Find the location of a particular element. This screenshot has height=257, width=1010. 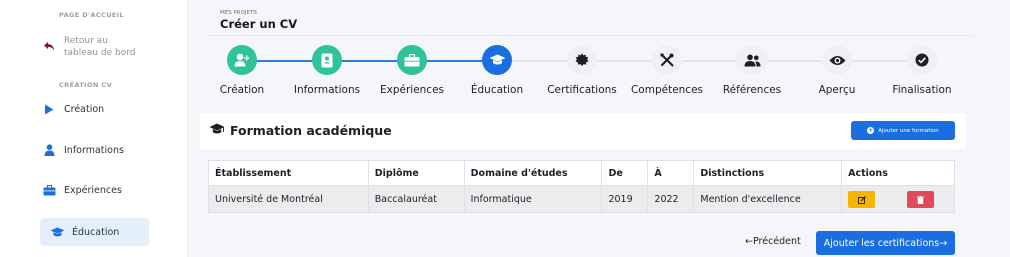

certificate-icon is located at coordinates (582, 60).